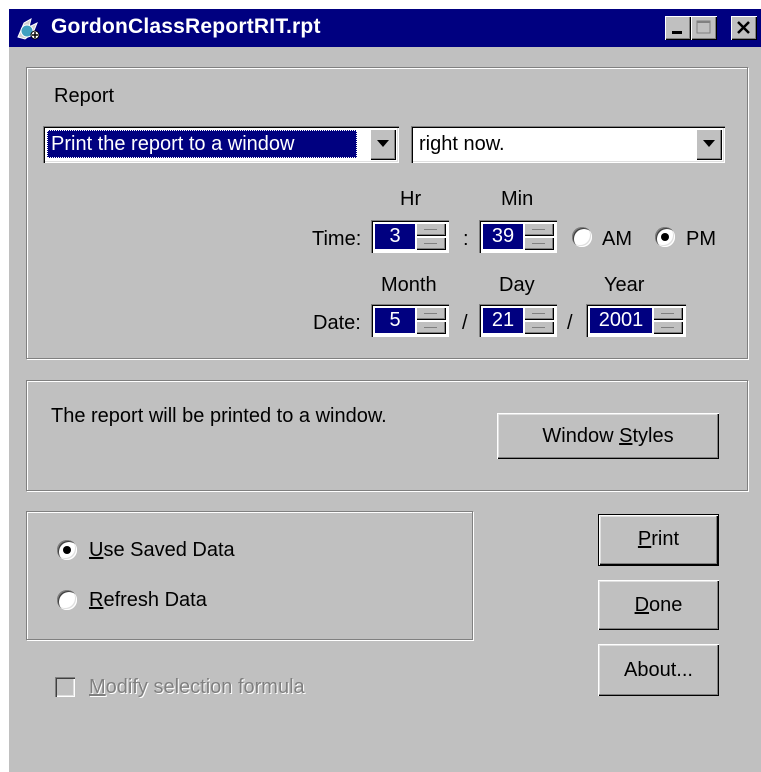  I want to click on destination-dropdown-arrow, so click(383, 144).